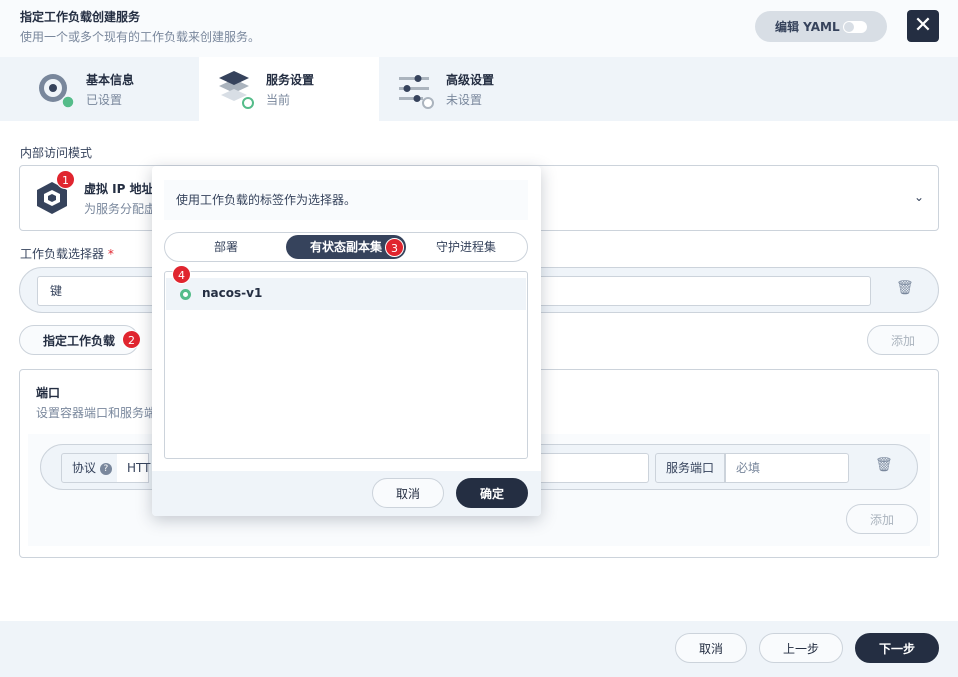 The width and height of the screenshot is (958, 677). Describe the element at coordinates (56, 153) in the screenshot. I see `access-mode-label: 内部访问模式` at that location.